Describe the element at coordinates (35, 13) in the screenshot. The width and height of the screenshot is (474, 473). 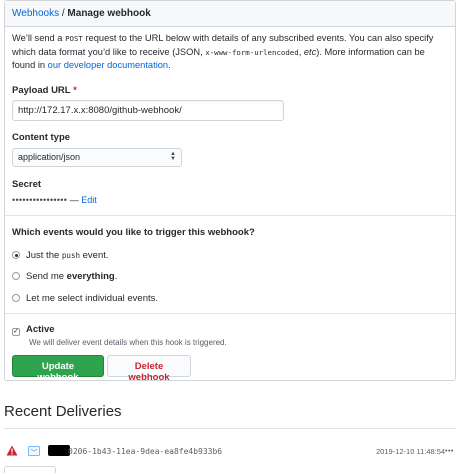
I see `breadcrumb-webhooks-link: Webhooks` at that location.